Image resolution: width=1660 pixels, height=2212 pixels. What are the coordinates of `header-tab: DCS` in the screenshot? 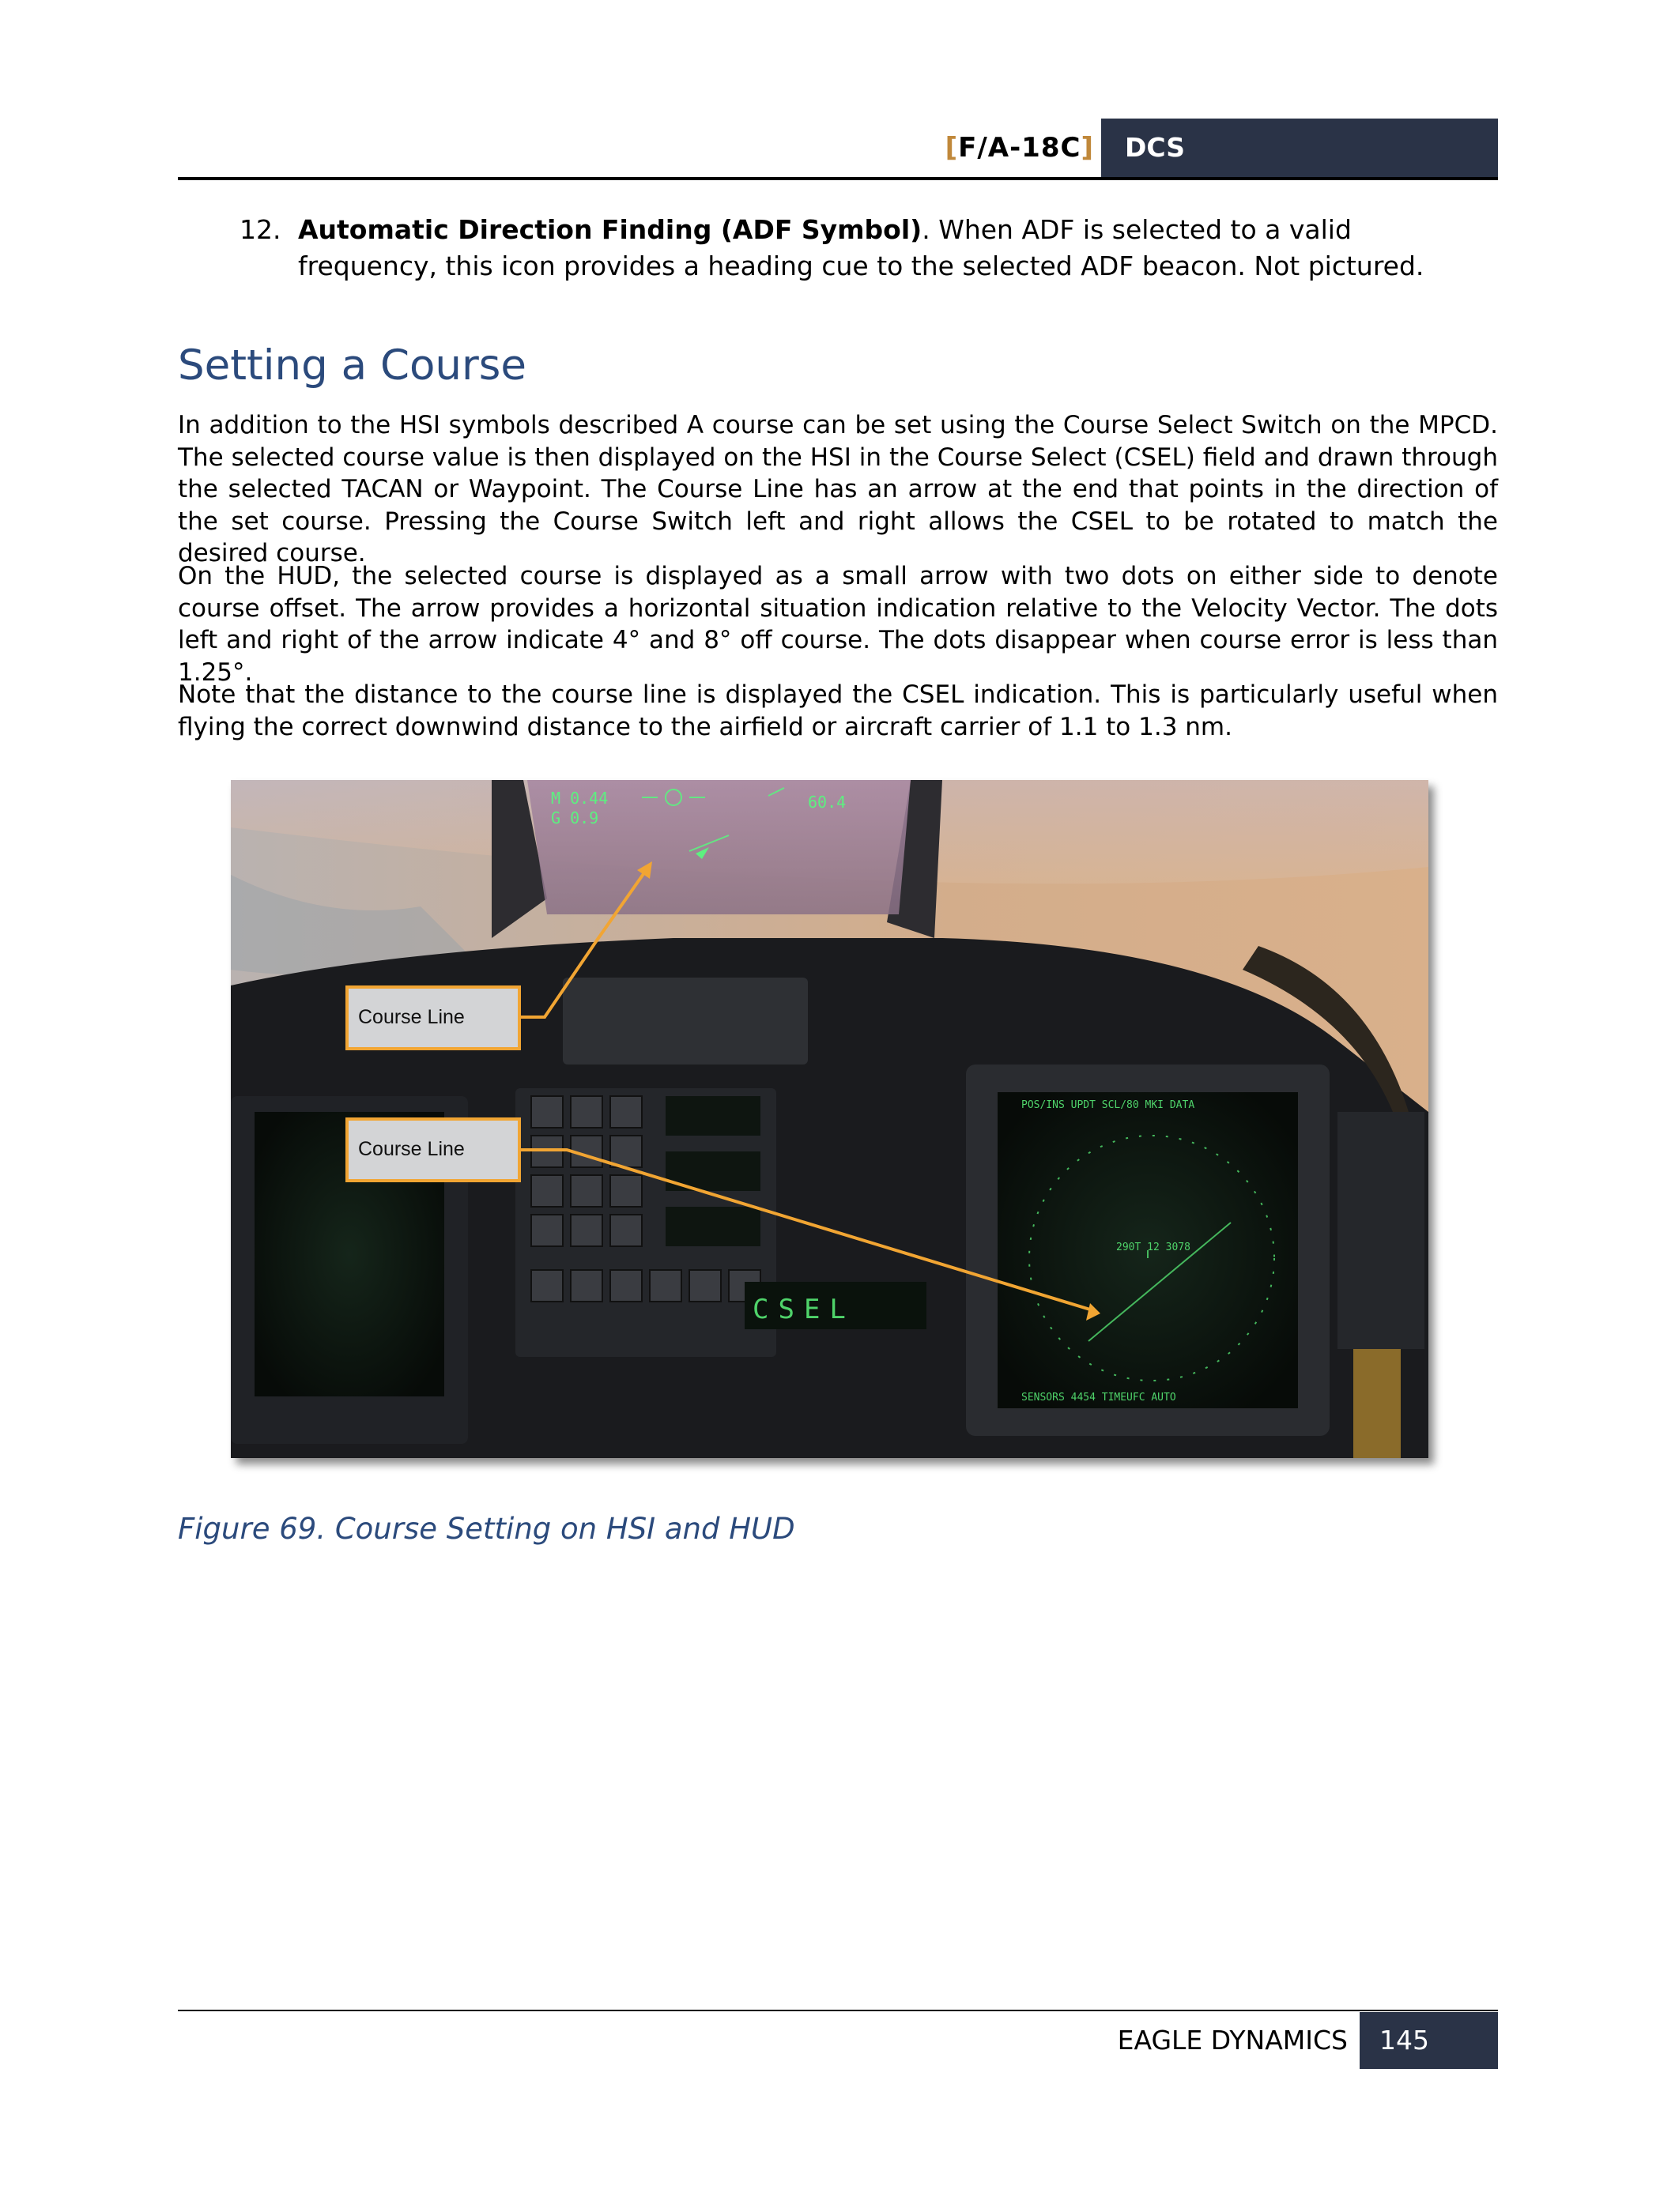 It's located at (1299, 148).